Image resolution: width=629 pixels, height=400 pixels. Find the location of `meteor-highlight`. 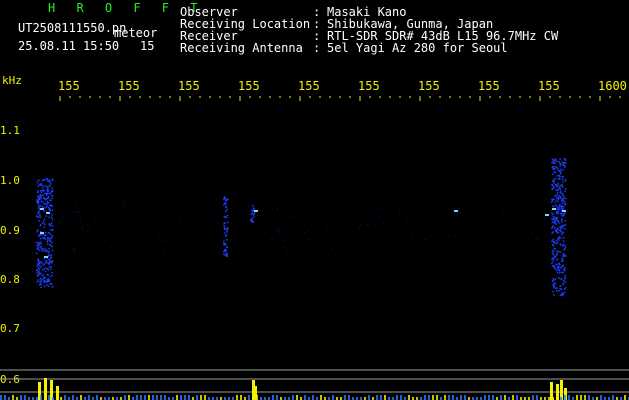

meteor-highlight is located at coordinates (547, 215).